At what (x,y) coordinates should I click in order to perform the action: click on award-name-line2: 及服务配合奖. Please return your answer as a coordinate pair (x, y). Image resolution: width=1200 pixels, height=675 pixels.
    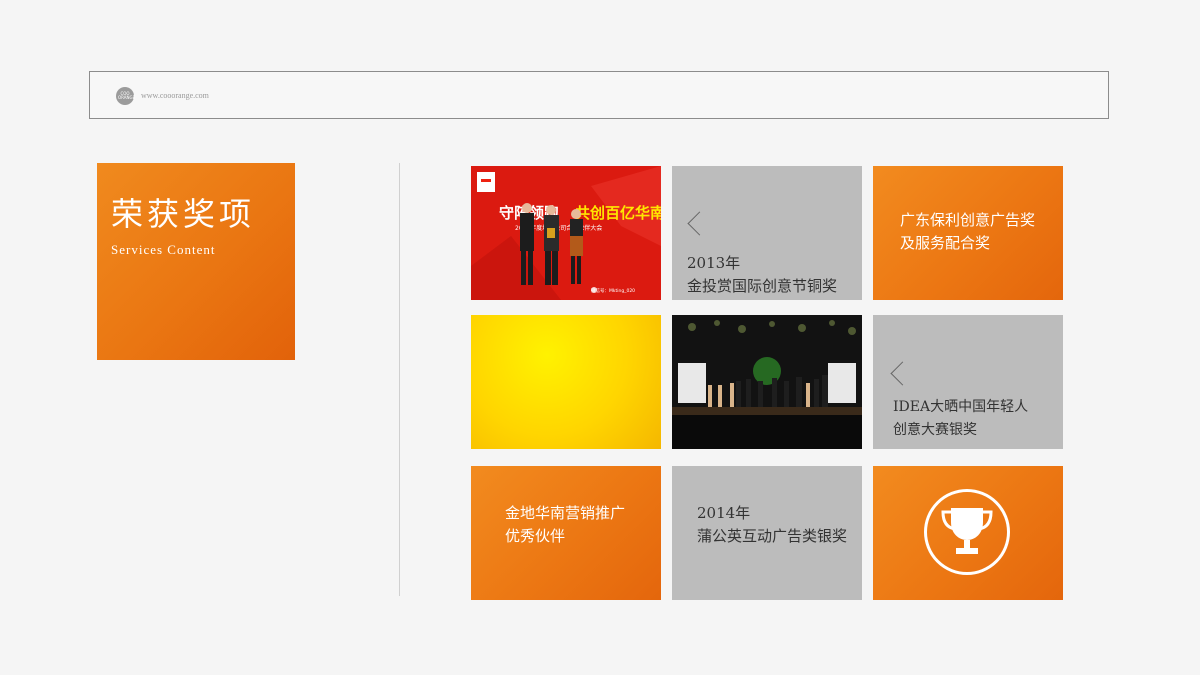
    Looking at the image, I should click on (945, 243).